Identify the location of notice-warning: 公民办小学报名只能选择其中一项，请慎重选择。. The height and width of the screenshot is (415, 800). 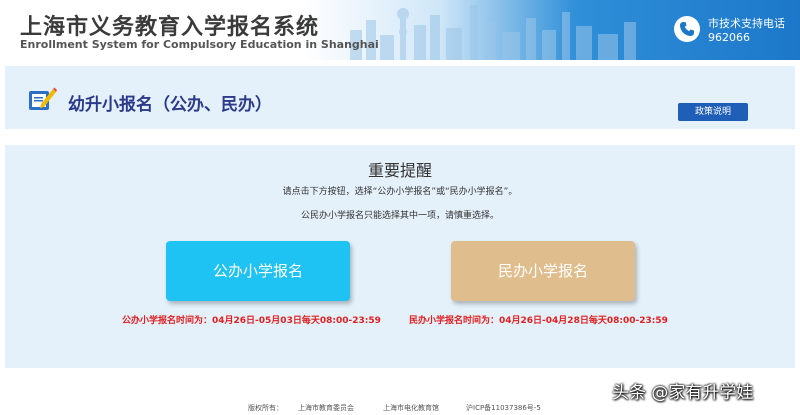
(399, 216).